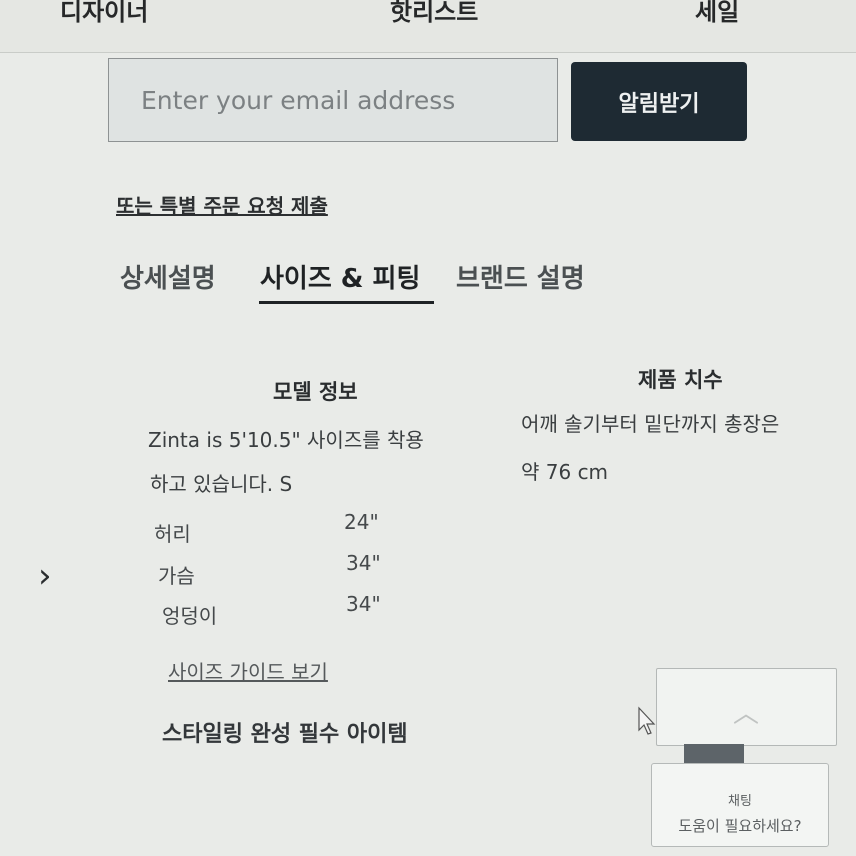 This screenshot has width=856, height=856. I want to click on top-navigation: 디자이너 핫리스트 세일, so click(428, 26).